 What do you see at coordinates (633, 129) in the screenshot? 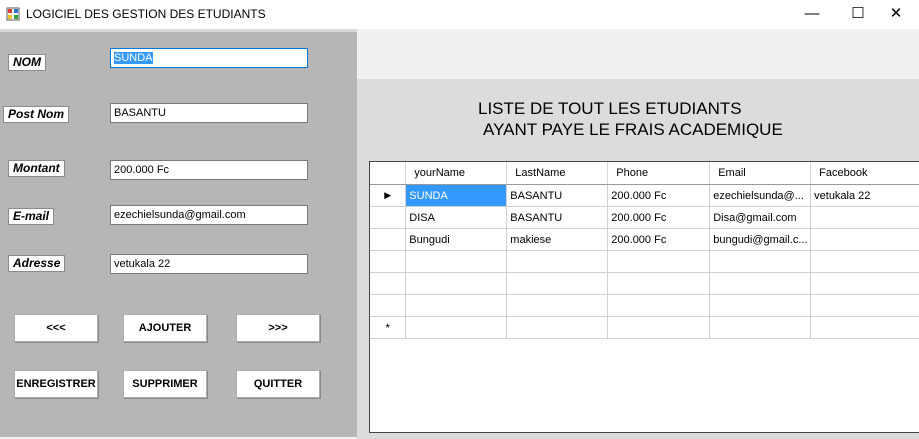
I see `list-heading-line2: AYANT PAYE LE FRAIS ACADEMIQUE` at bounding box center [633, 129].